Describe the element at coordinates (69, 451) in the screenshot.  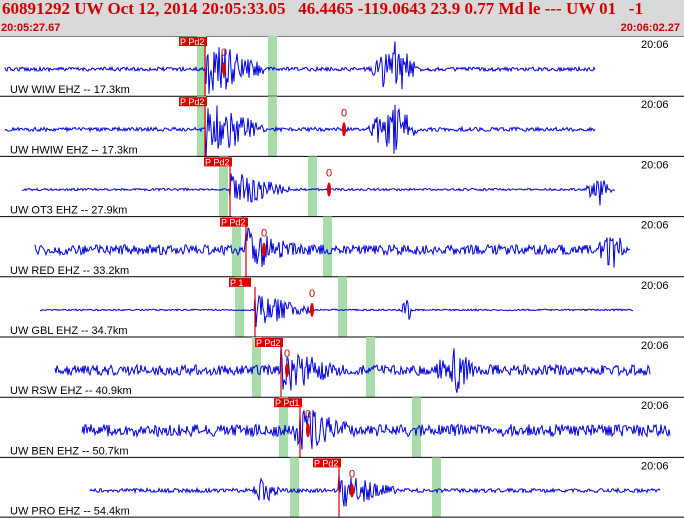
I see `station-label: UW BEN EHZ -- 50.7km` at that location.